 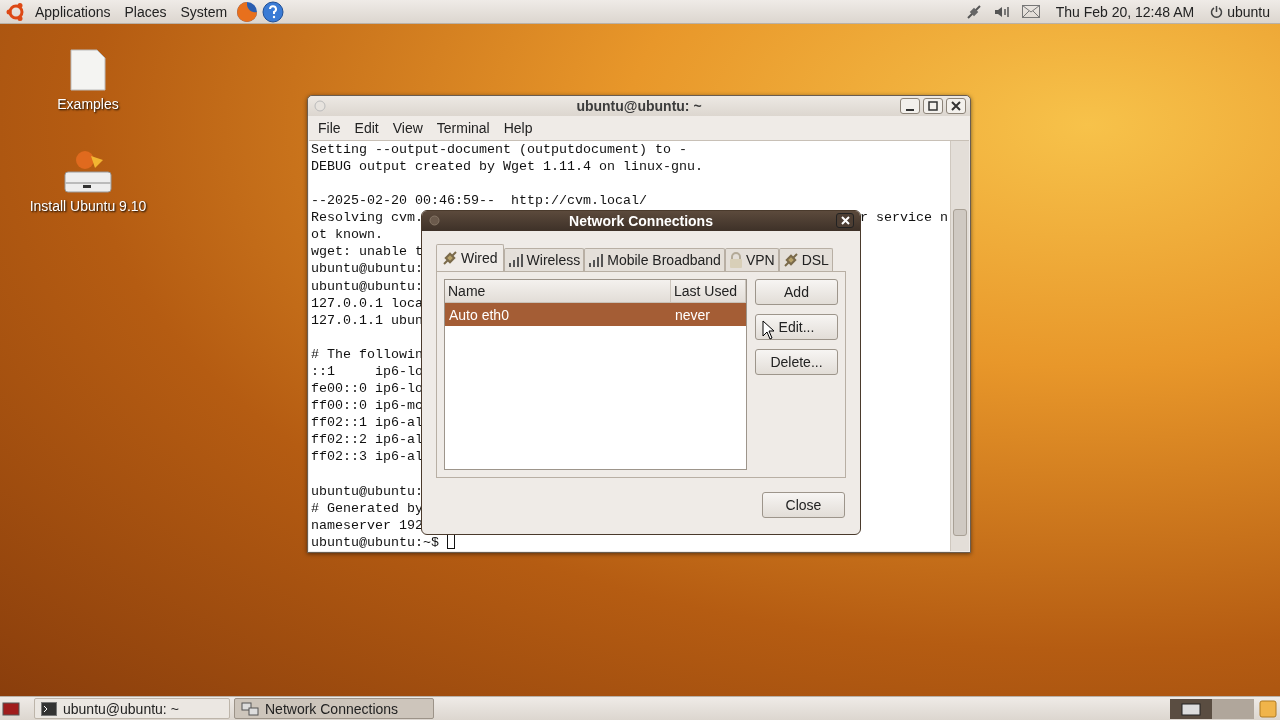 I want to click on panel-menu: Applications, so click(x=73, y=11).